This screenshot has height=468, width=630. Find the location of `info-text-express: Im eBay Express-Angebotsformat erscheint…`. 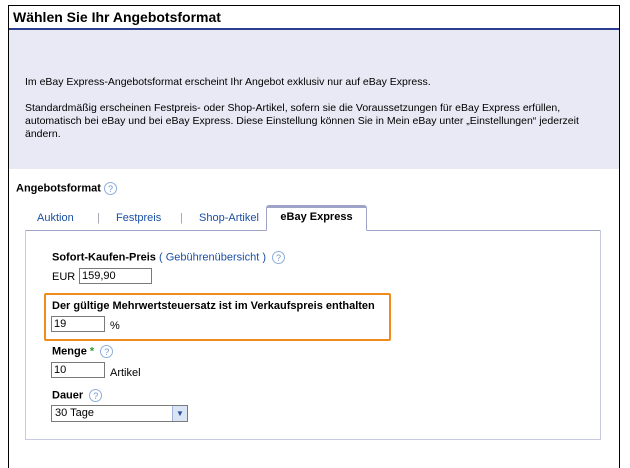

info-text-express: Im eBay Express-Angebotsformat erscheint… is located at coordinates (228, 82).